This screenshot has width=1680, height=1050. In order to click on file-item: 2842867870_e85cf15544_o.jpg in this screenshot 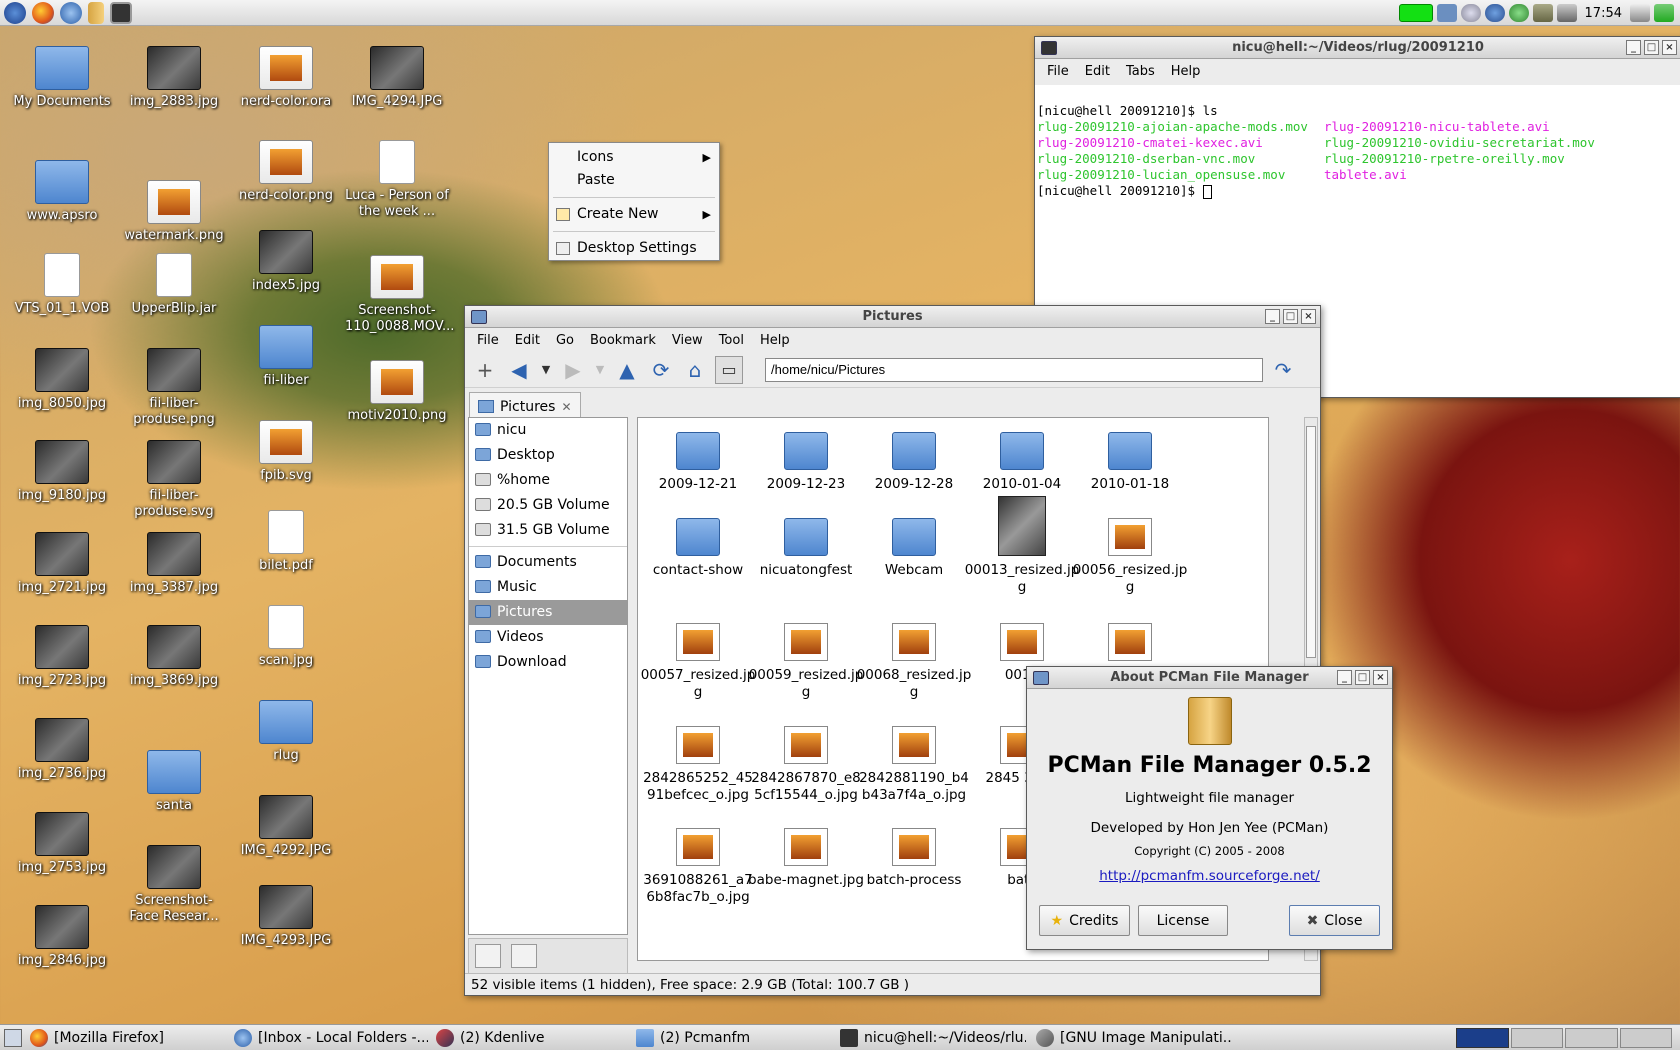, I will do `click(806, 765)`.